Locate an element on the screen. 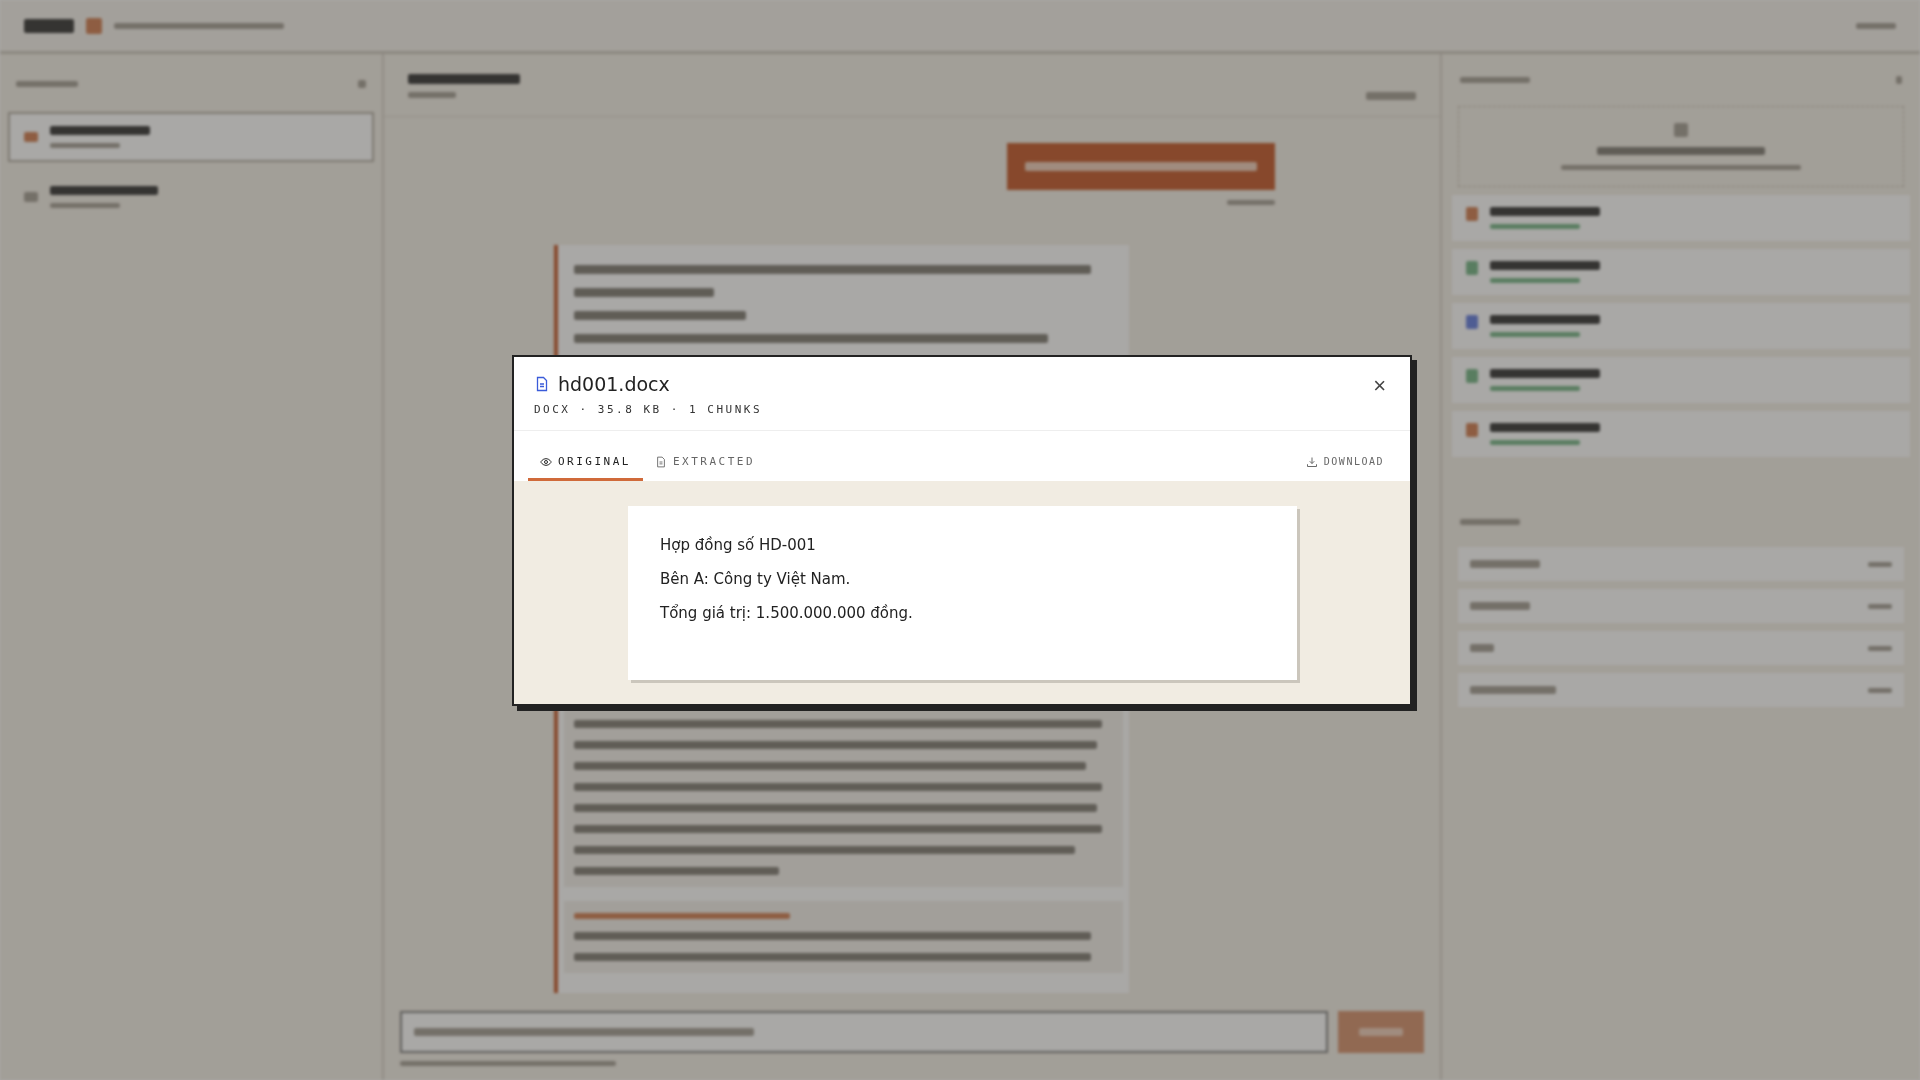 This screenshot has height=1080, width=1920. question-field is located at coordinates (864, 1032).